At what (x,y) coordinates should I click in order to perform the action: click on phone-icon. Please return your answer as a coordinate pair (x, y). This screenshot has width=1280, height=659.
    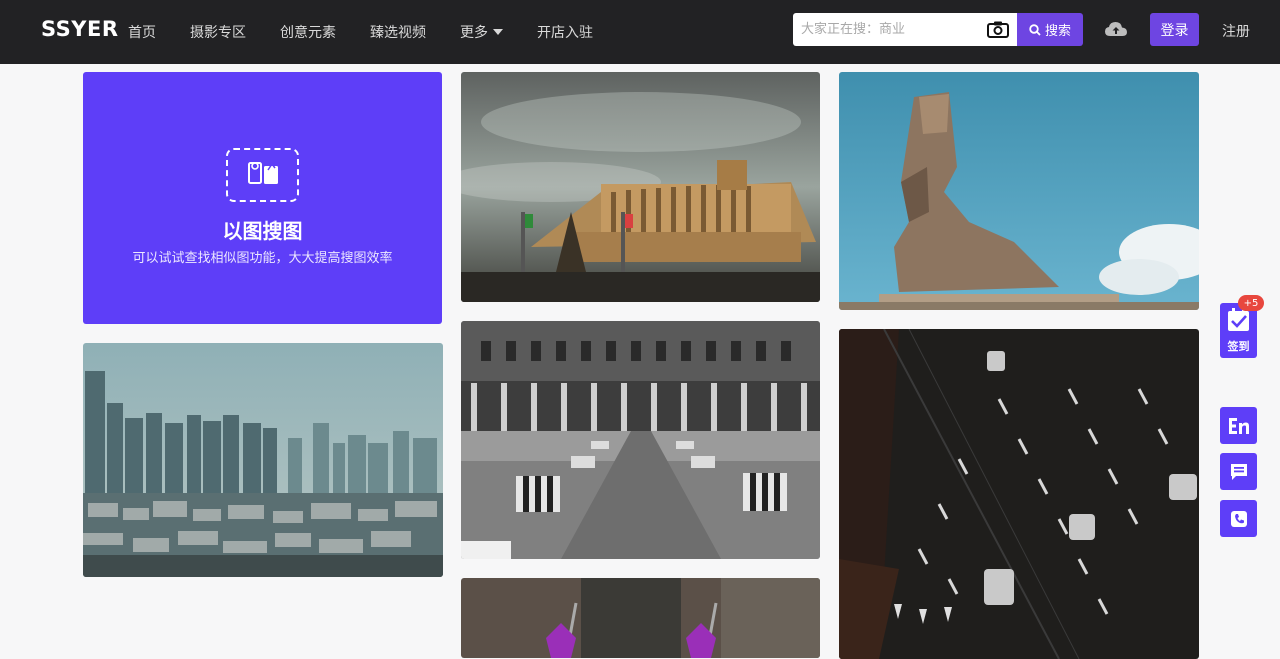
    Looking at the image, I should click on (1238, 518).